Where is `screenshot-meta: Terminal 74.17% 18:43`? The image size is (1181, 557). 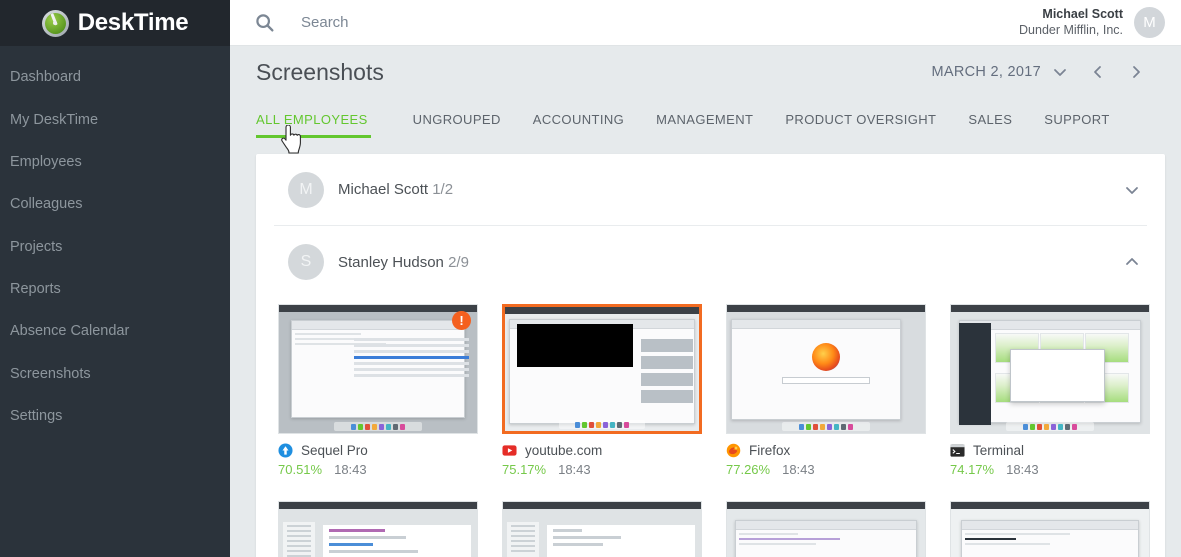
screenshot-meta: Terminal 74.17% 18:43 is located at coordinates (1050, 455).